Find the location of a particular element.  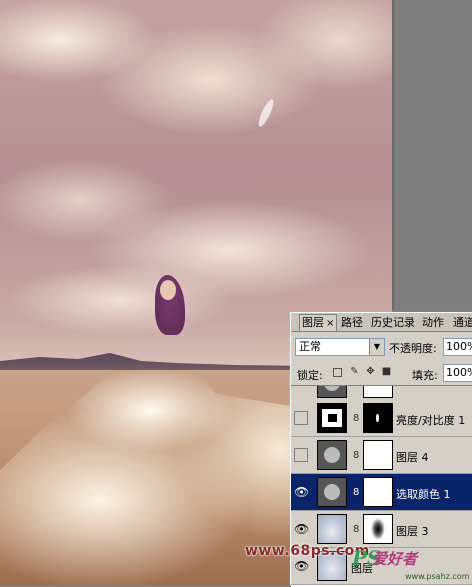

layer-row-selected: 👁 8 选取颜色 1 is located at coordinates (381, 492).